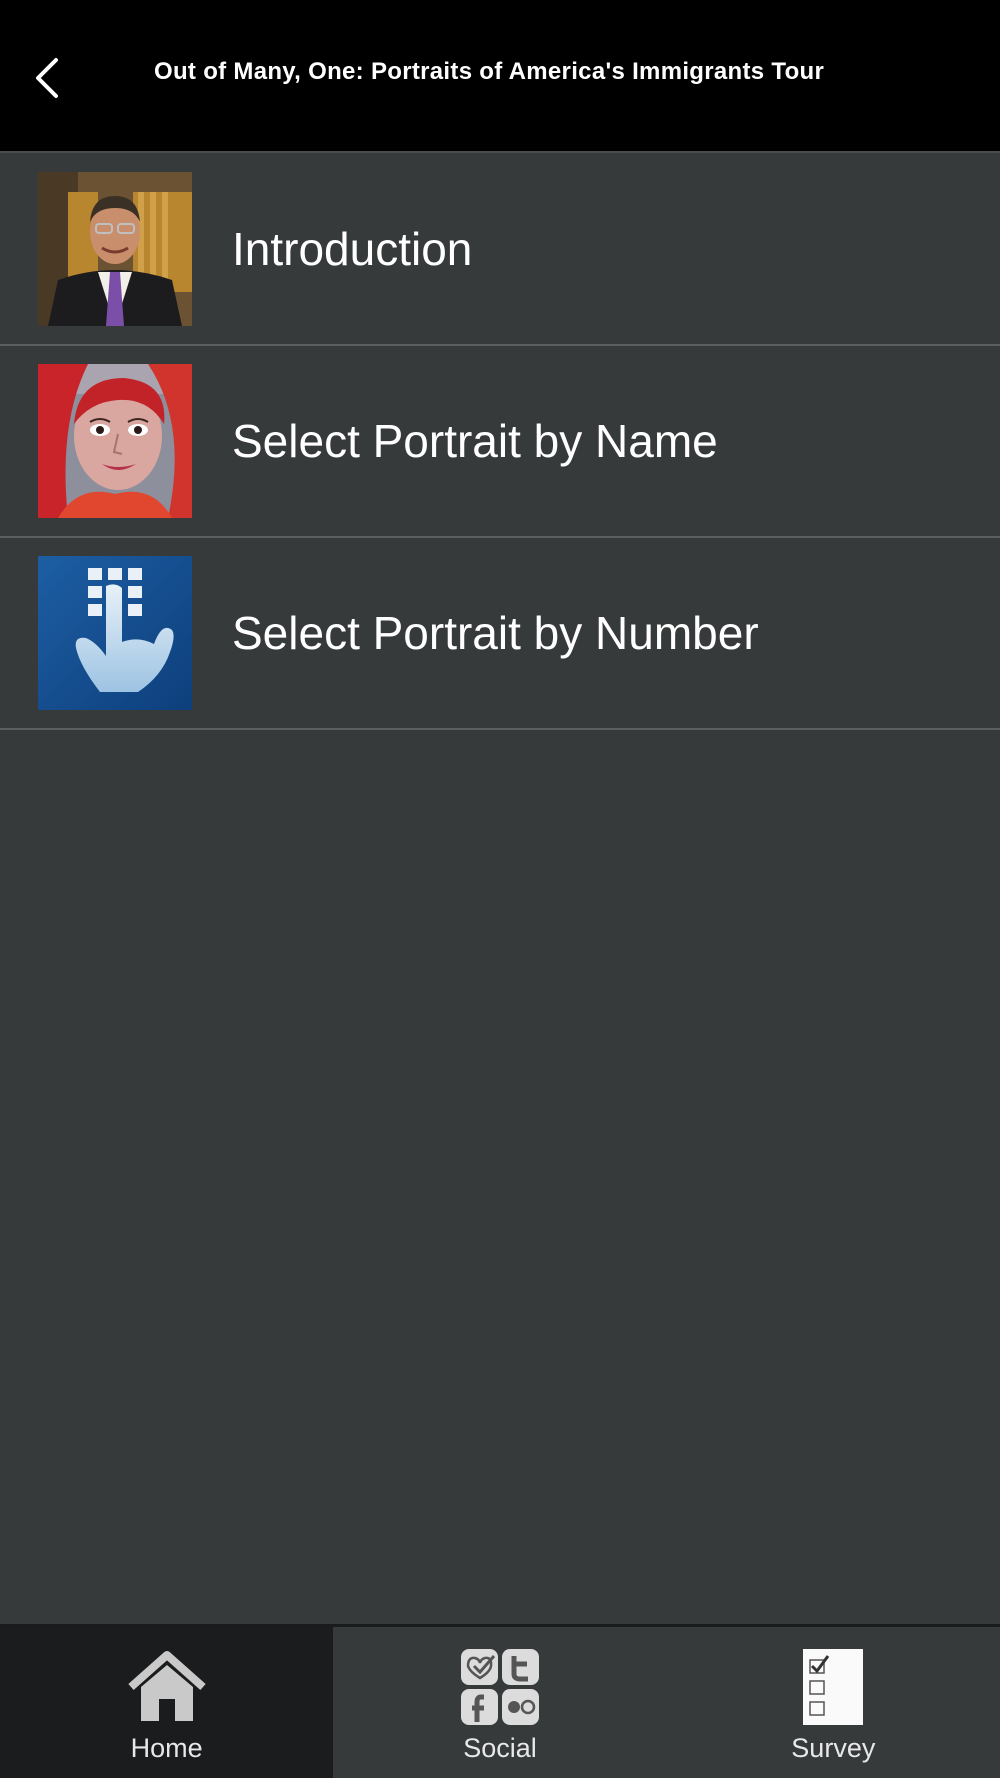  I want to click on bottom-tab-bar: Home Social Survey, so click(500, 1701).